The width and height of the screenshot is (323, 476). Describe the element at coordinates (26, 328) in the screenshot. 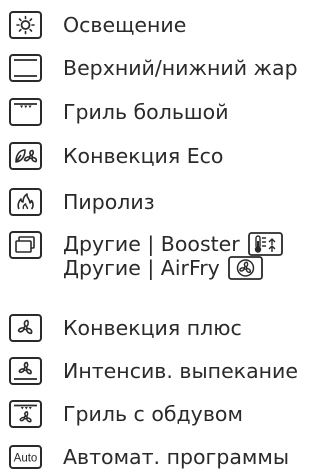

I see `convection-plus-icon` at that location.